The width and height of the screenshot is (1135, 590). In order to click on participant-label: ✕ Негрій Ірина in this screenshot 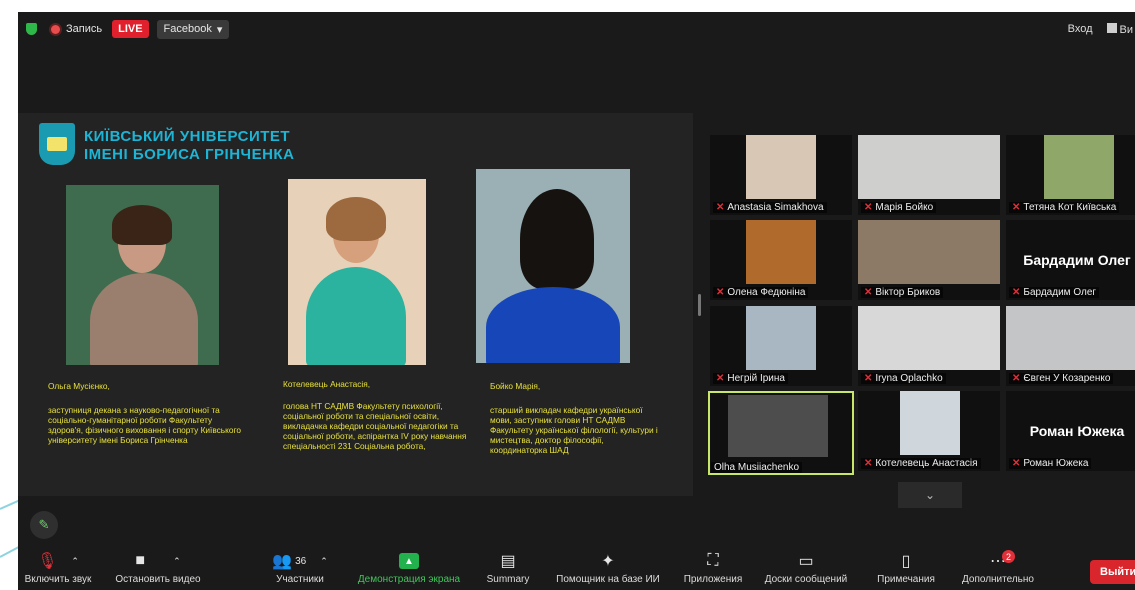, I will do `click(750, 378)`.